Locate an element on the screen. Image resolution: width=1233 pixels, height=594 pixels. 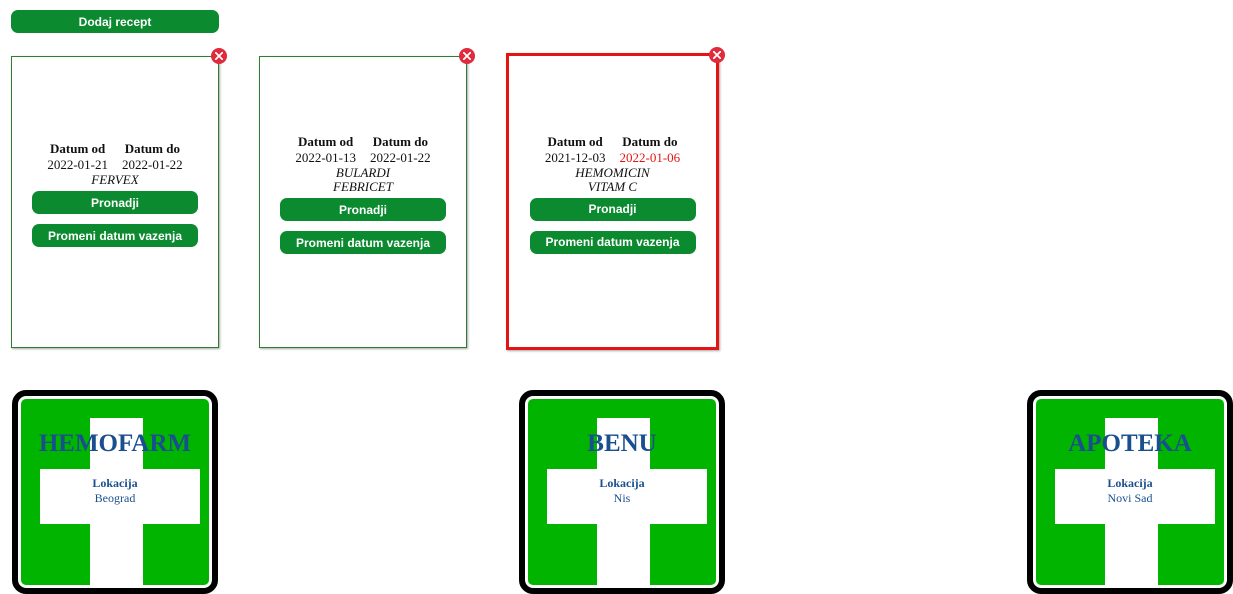
date-grid: Datum od Datum do 2022-01-13 2022-01-22 is located at coordinates (362, 150).